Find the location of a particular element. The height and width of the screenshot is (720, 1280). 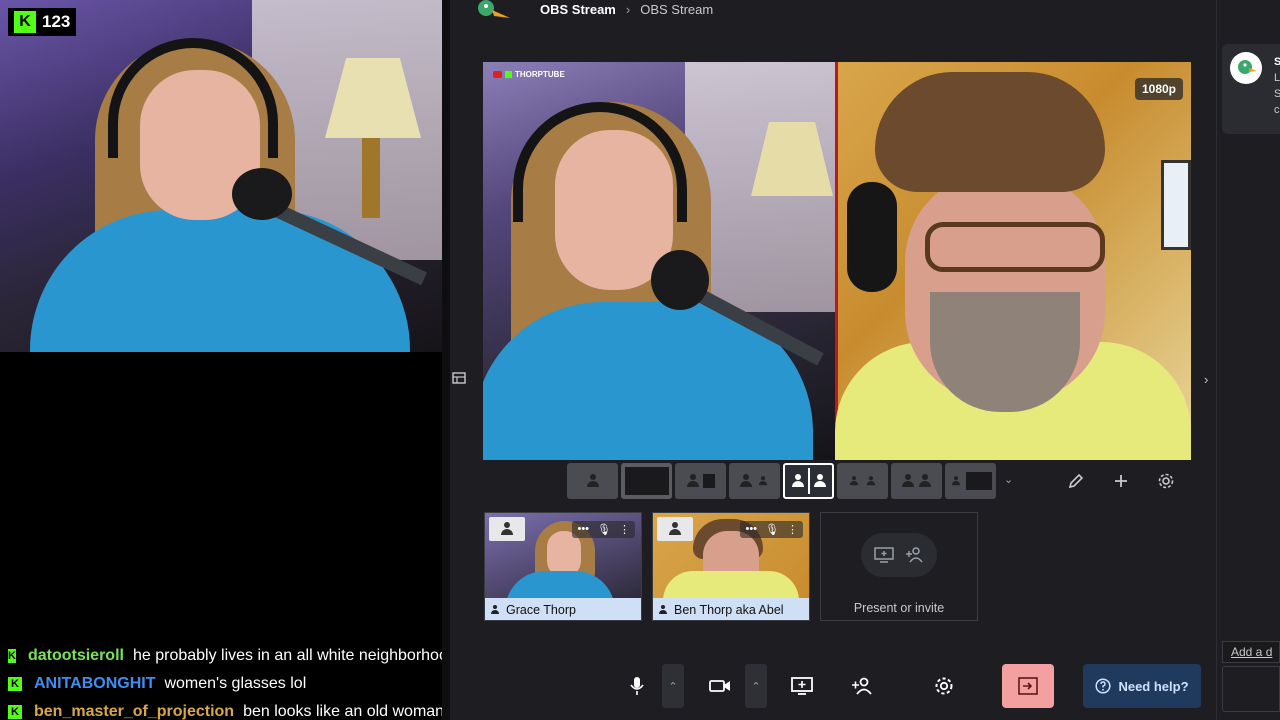

breadcrumb-studio: OBS Stream is located at coordinates (578, 9).